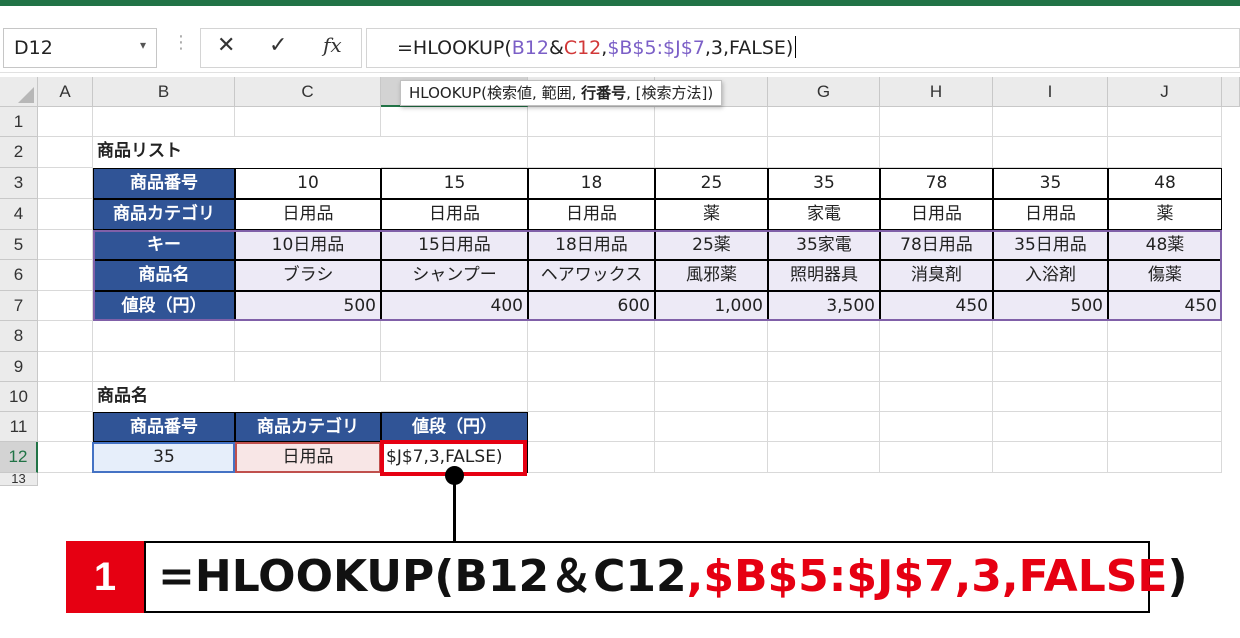 The width and height of the screenshot is (1240, 638). I want to click on category-f4: 薬, so click(711, 214).